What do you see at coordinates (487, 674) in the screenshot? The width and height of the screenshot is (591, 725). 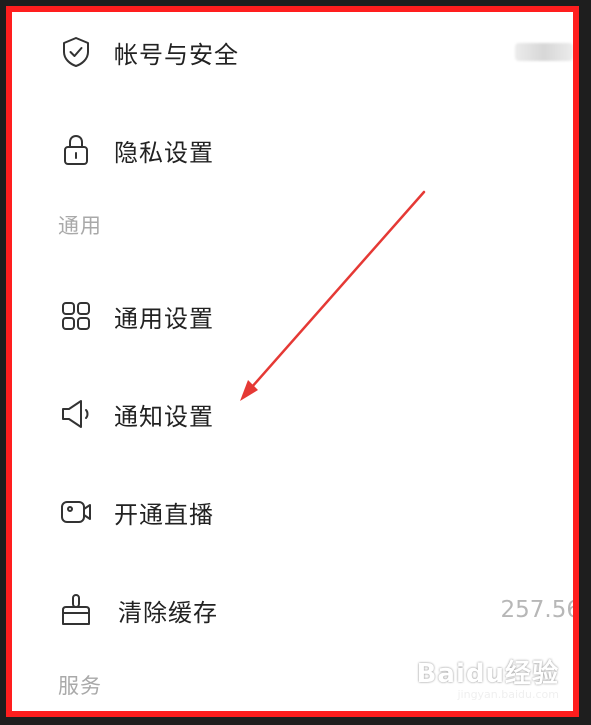 I see `watermark-brand: Baidu经验` at bounding box center [487, 674].